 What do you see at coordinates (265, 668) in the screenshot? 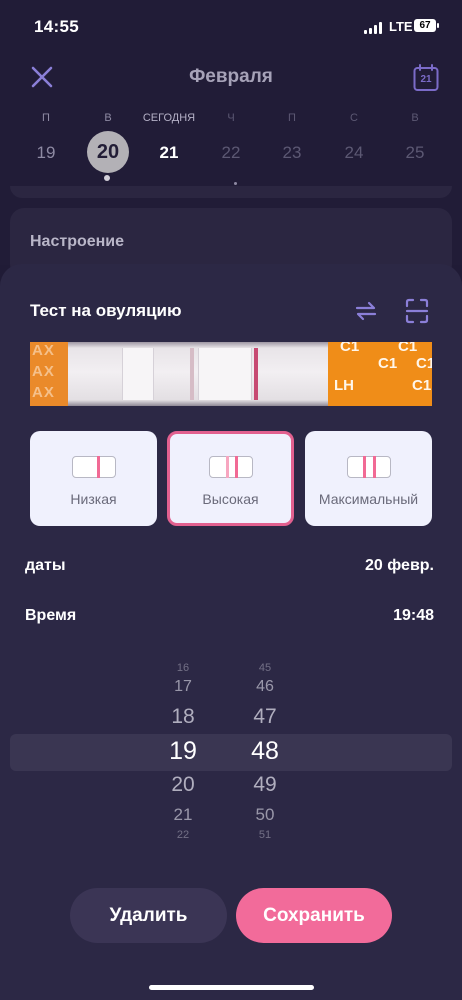
I see `minute-option: 45` at bounding box center [265, 668].